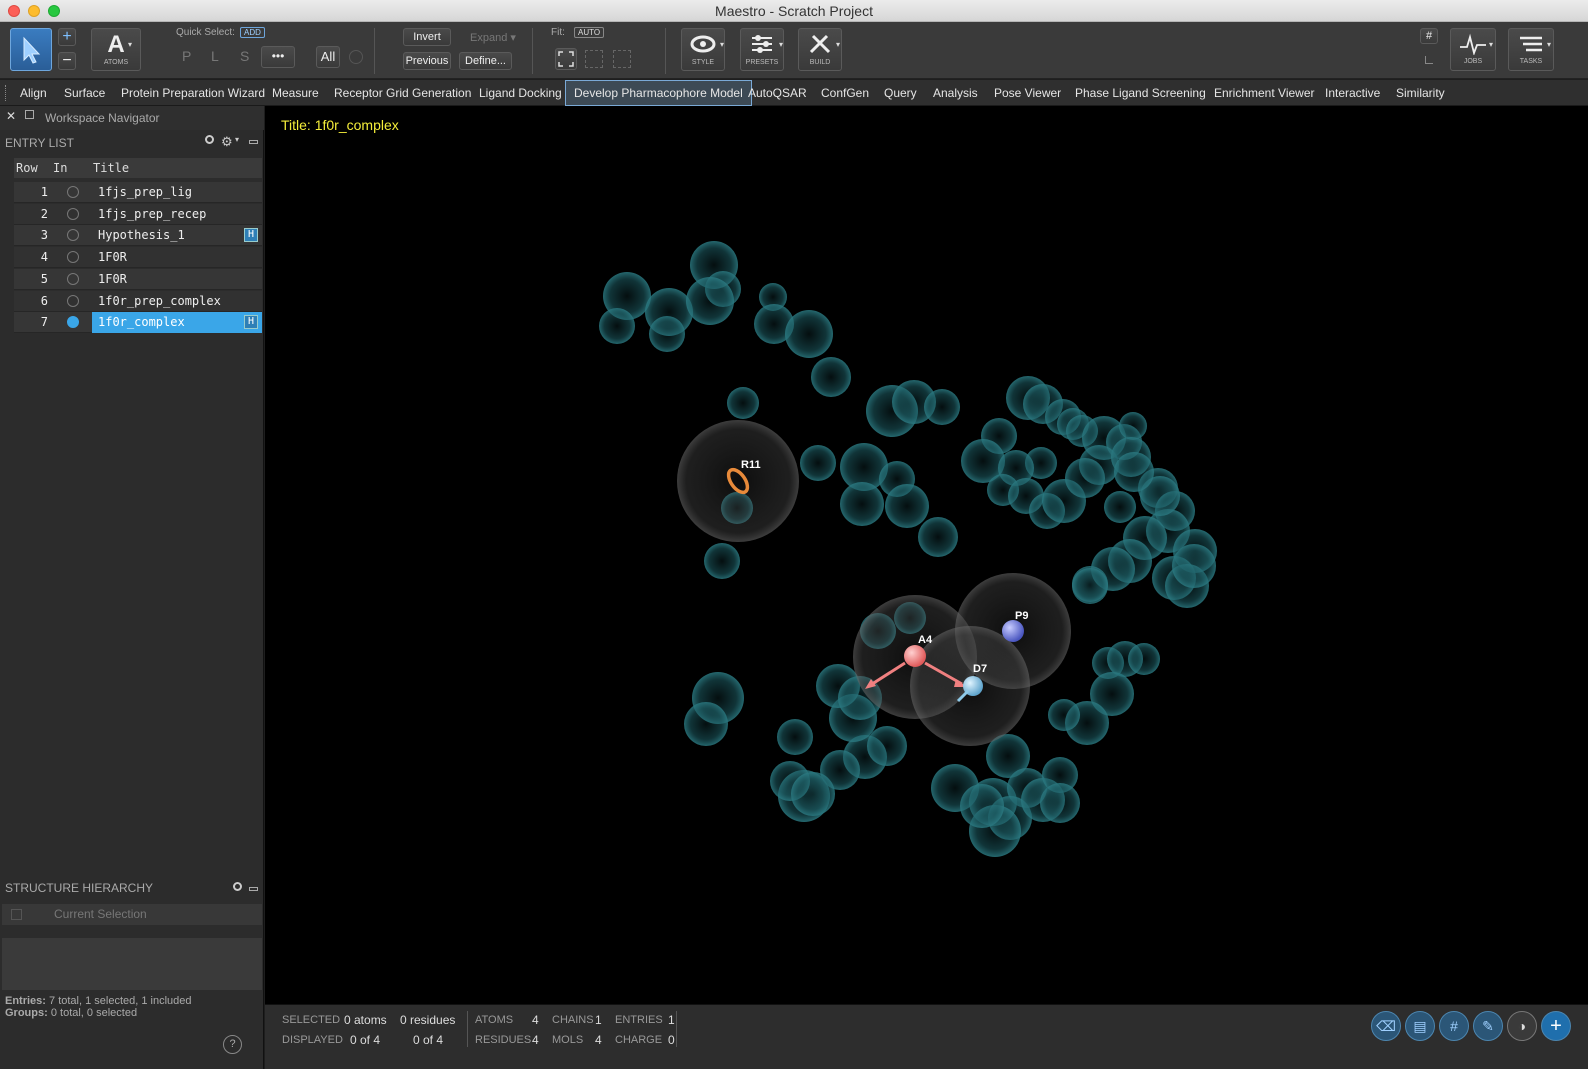 This screenshot has width=1588, height=1069. I want to click on tab-enrichment-viewer: Enrichment Viewer, so click(1264, 93).